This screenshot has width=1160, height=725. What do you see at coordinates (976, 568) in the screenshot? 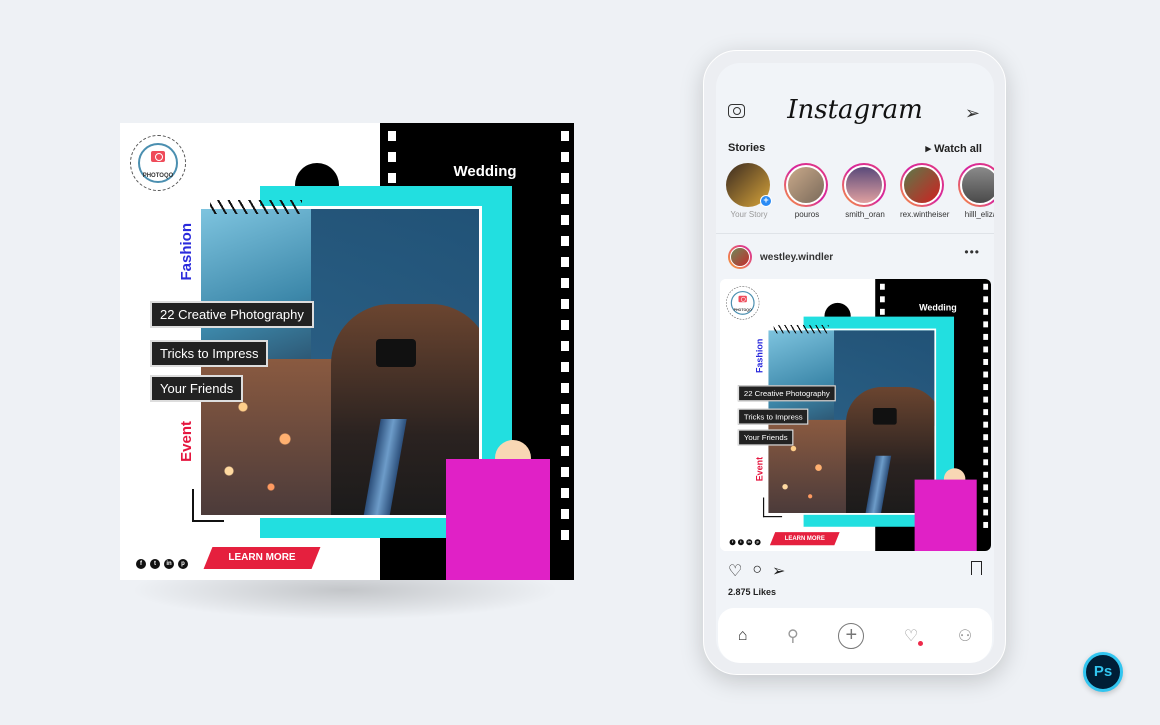
I see `bookmark-icon` at bounding box center [976, 568].